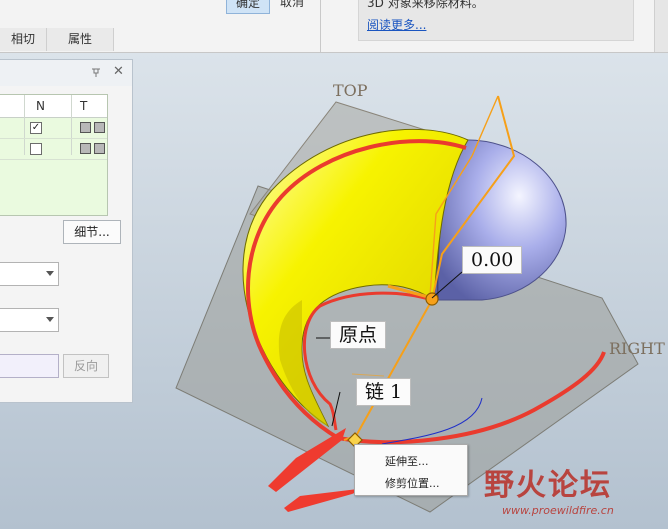  I want to click on tab-tangent: 相切, so click(23, 39).